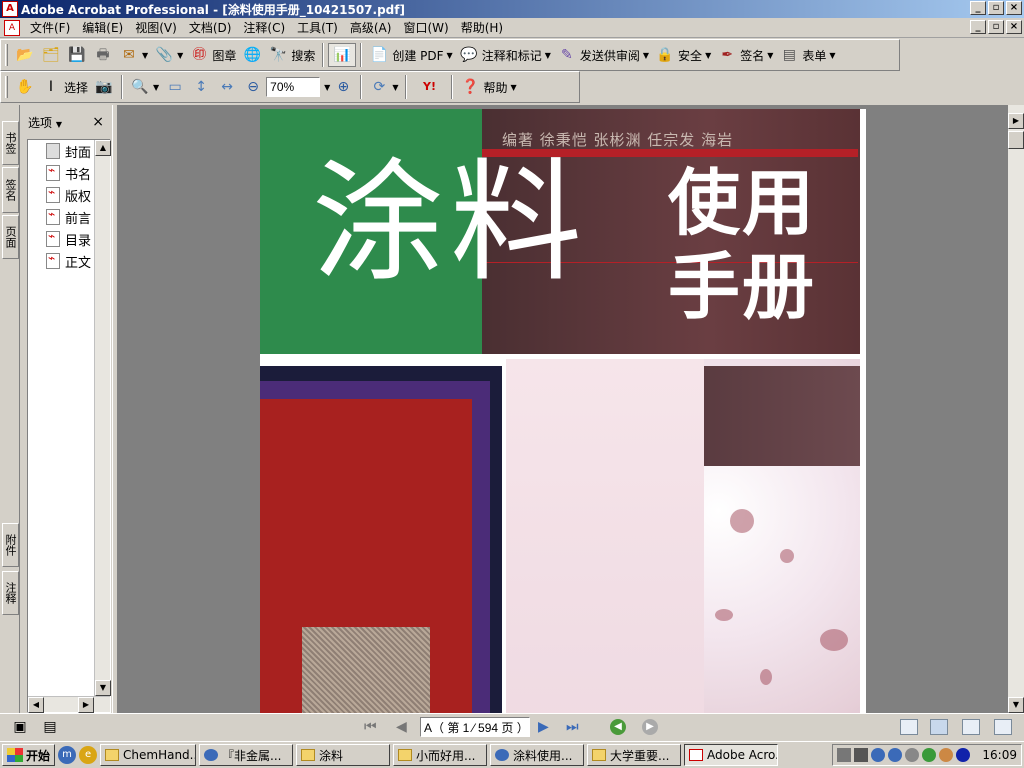 Image resolution: width=1024 pixels, height=768 pixels. Describe the element at coordinates (1014, 8) in the screenshot. I see `close-button: ×` at that location.